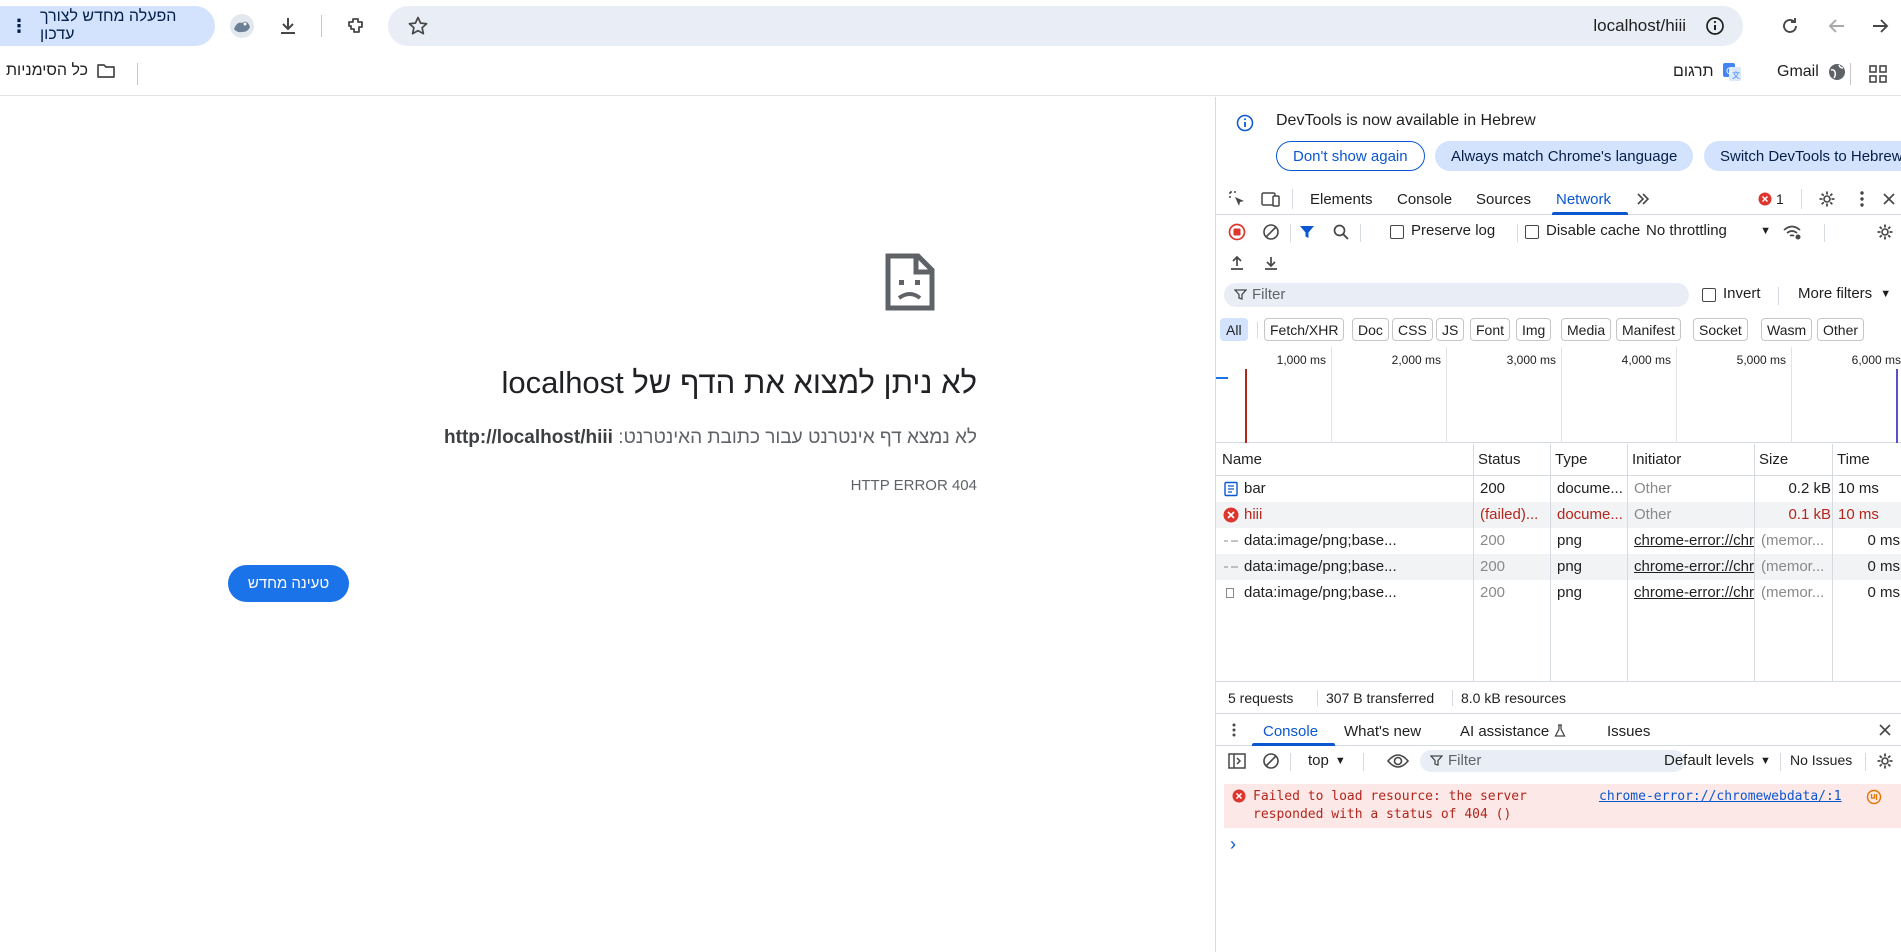 This screenshot has height=952, width=1901. What do you see at coordinates (1234, 329) in the screenshot?
I see `chip-all: All` at bounding box center [1234, 329].